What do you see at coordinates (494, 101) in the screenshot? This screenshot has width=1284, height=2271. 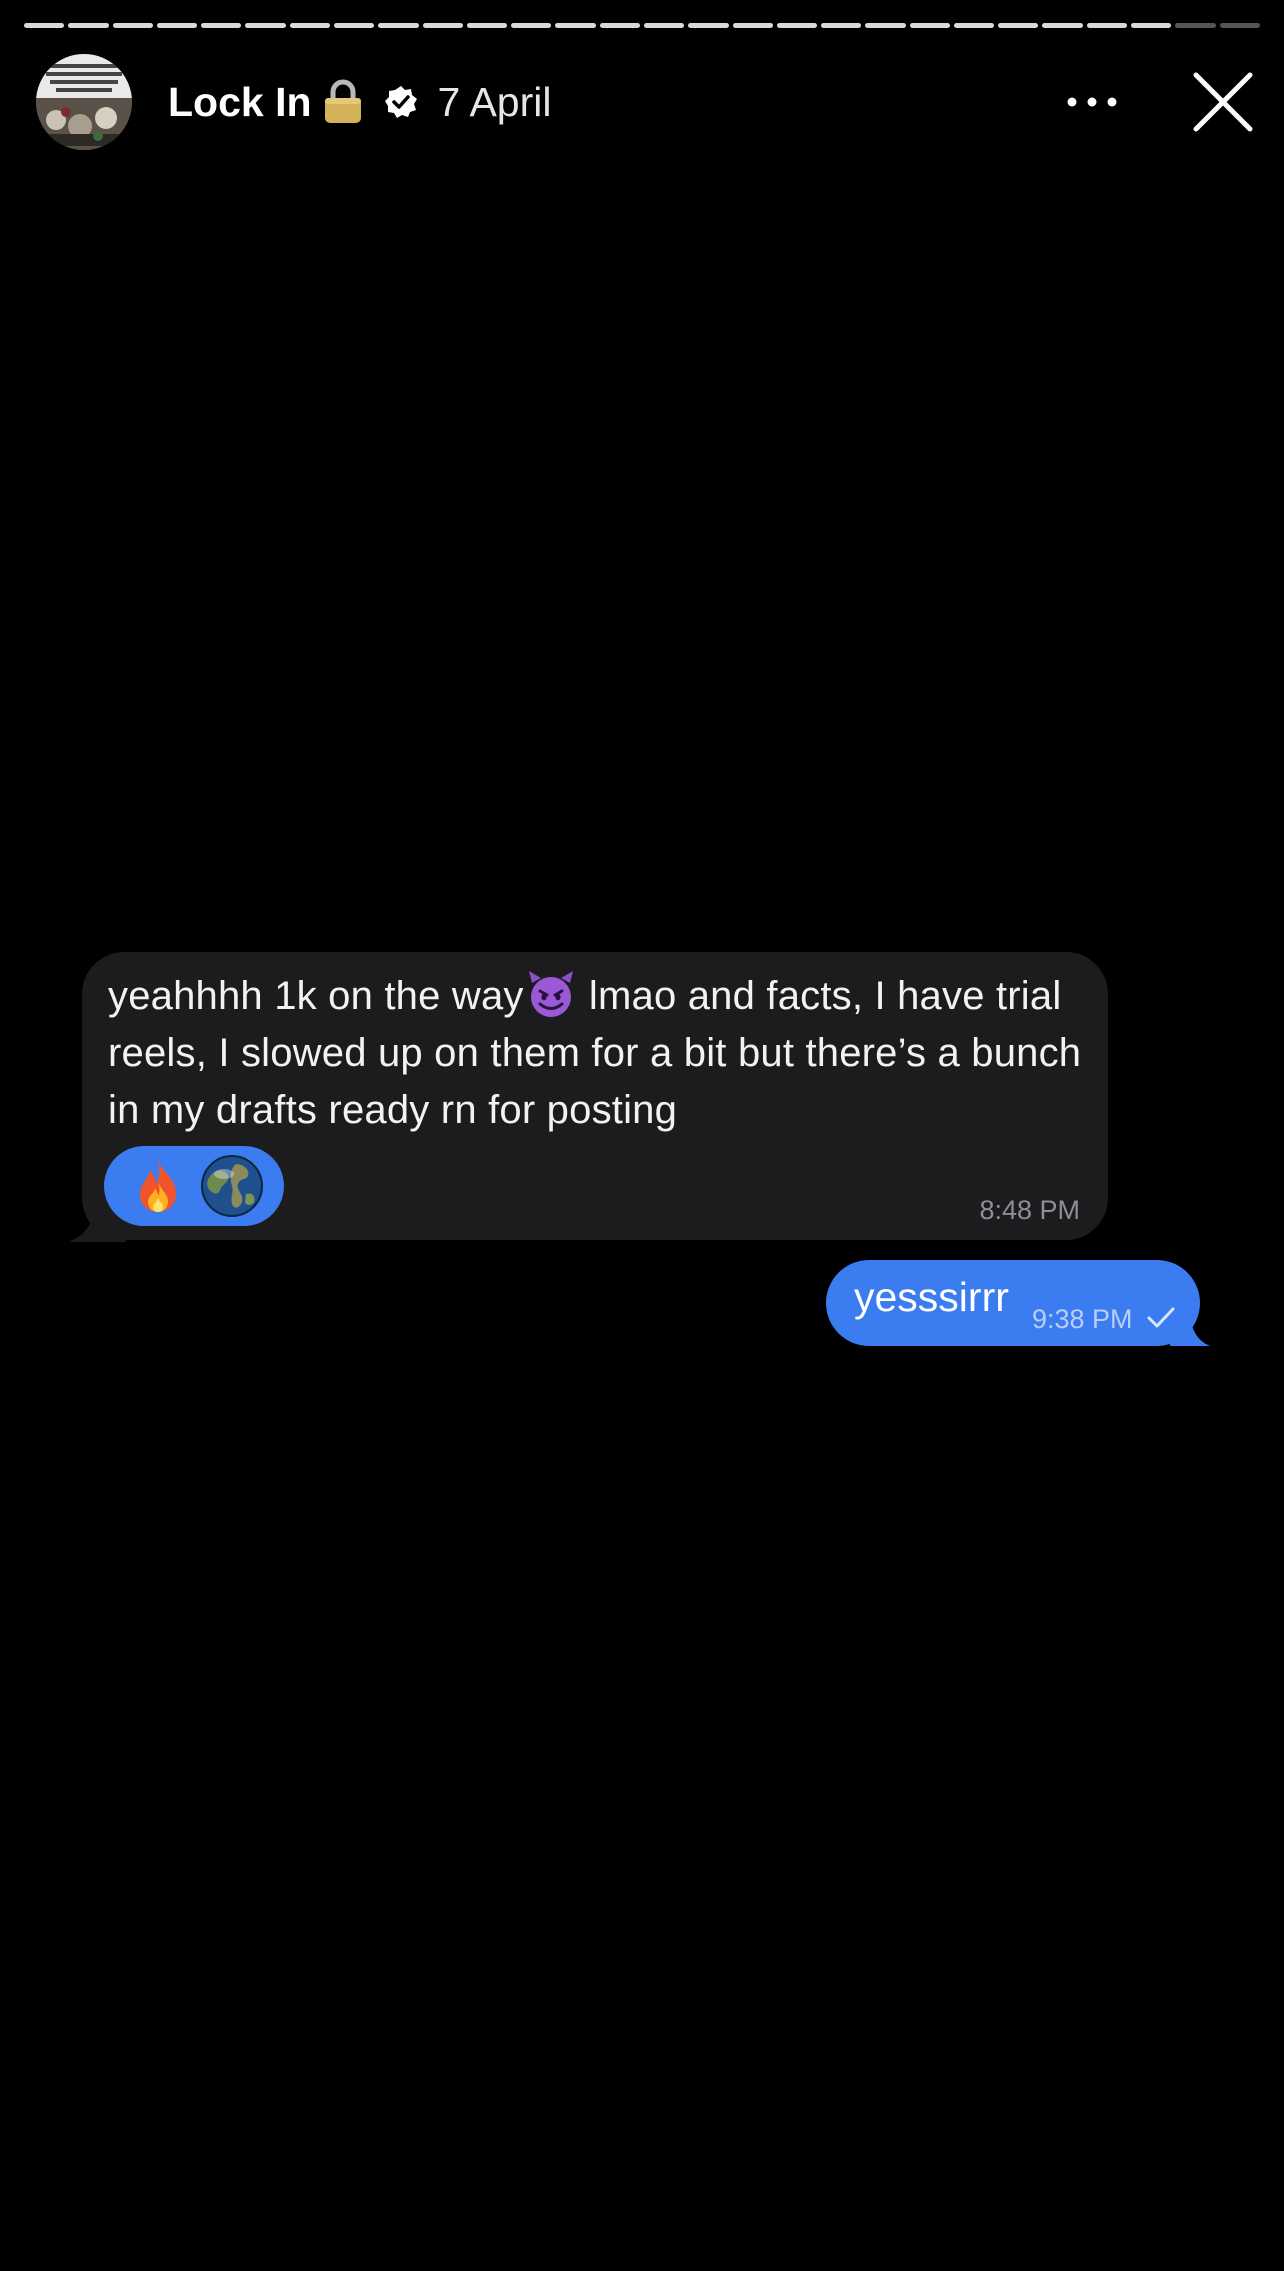 I see `post-date: 7 April` at bounding box center [494, 101].